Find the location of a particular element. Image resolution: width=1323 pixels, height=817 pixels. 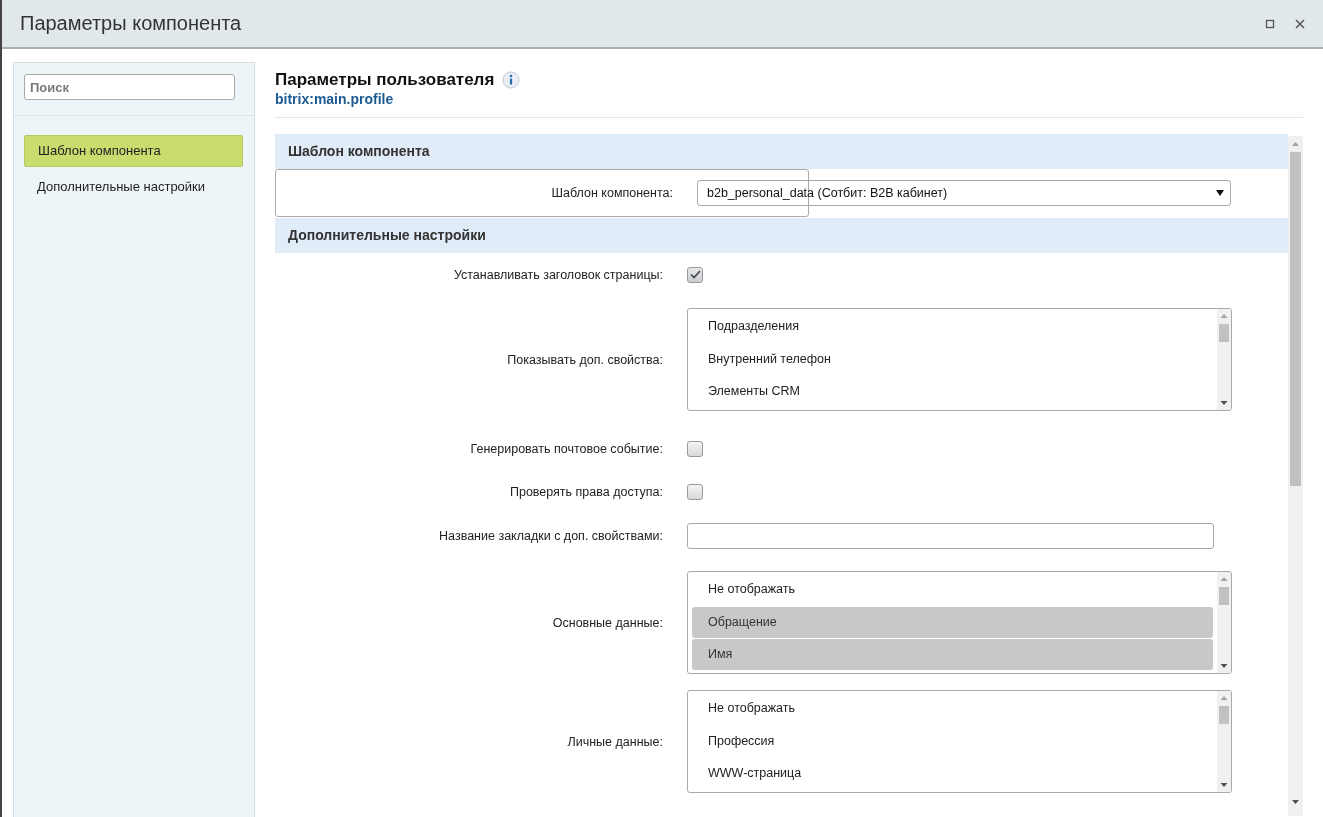

list-option: Подразделения is located at coordinates (952, 326).